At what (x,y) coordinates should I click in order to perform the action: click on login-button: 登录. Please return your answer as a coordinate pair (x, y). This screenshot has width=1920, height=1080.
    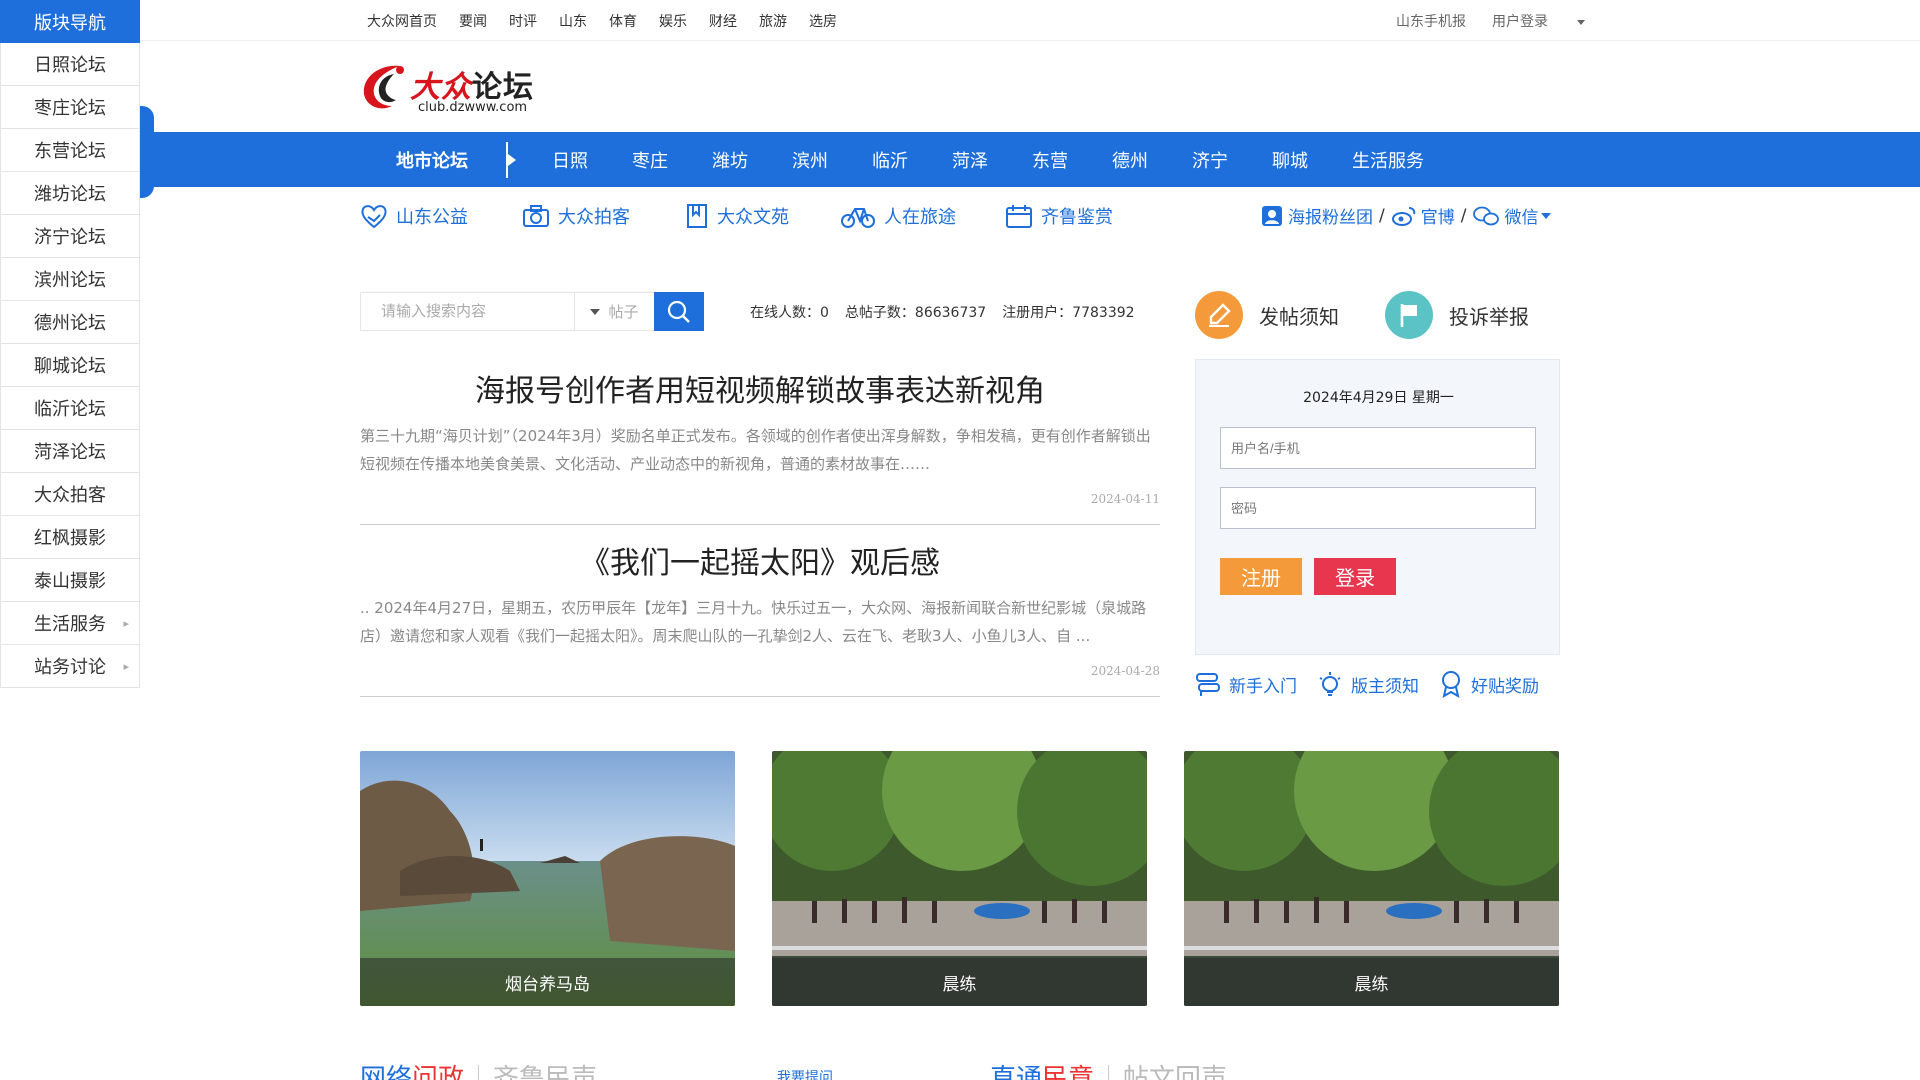
    Looking at the image, I should click on (1355, 576).